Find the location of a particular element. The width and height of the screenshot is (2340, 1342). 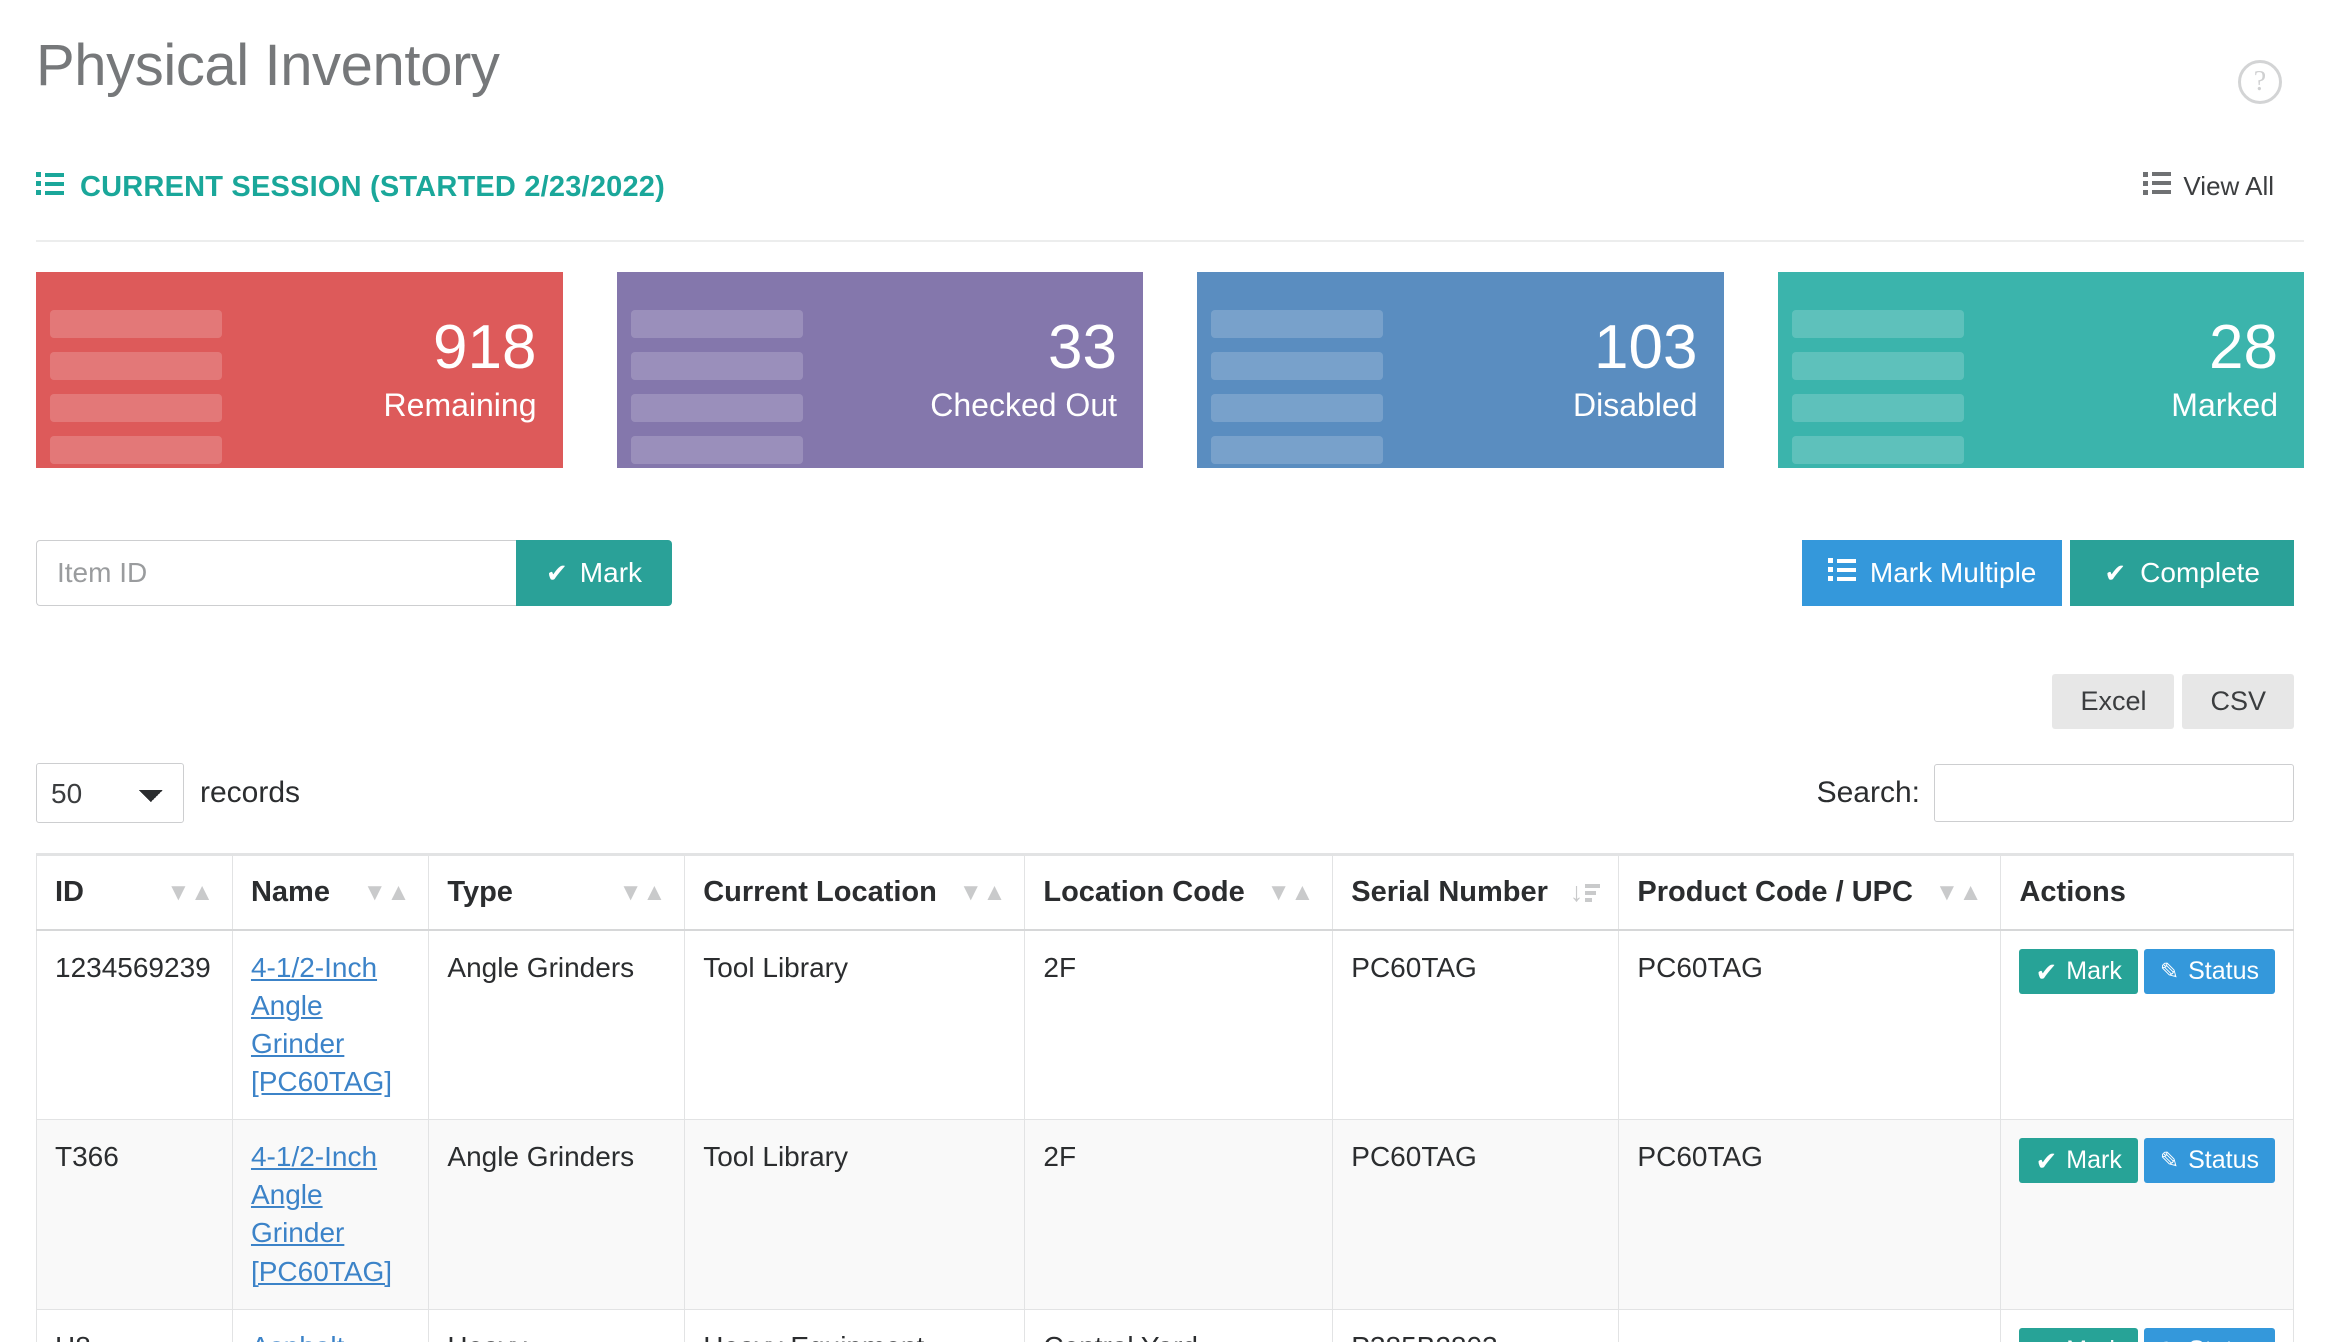

help-question-circle-icon: ? is located at coordinates (2260, 82).